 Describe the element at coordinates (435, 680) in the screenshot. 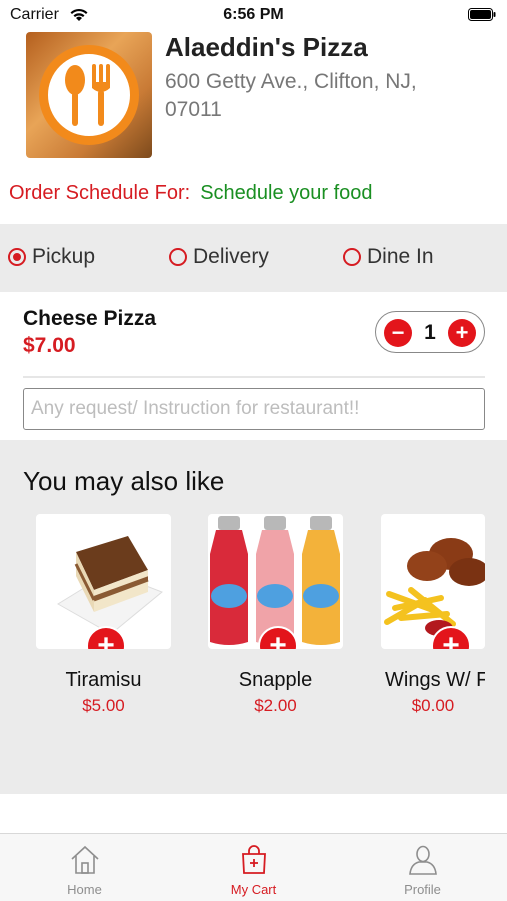

I see `product-name: Wings W/ F` at that location.